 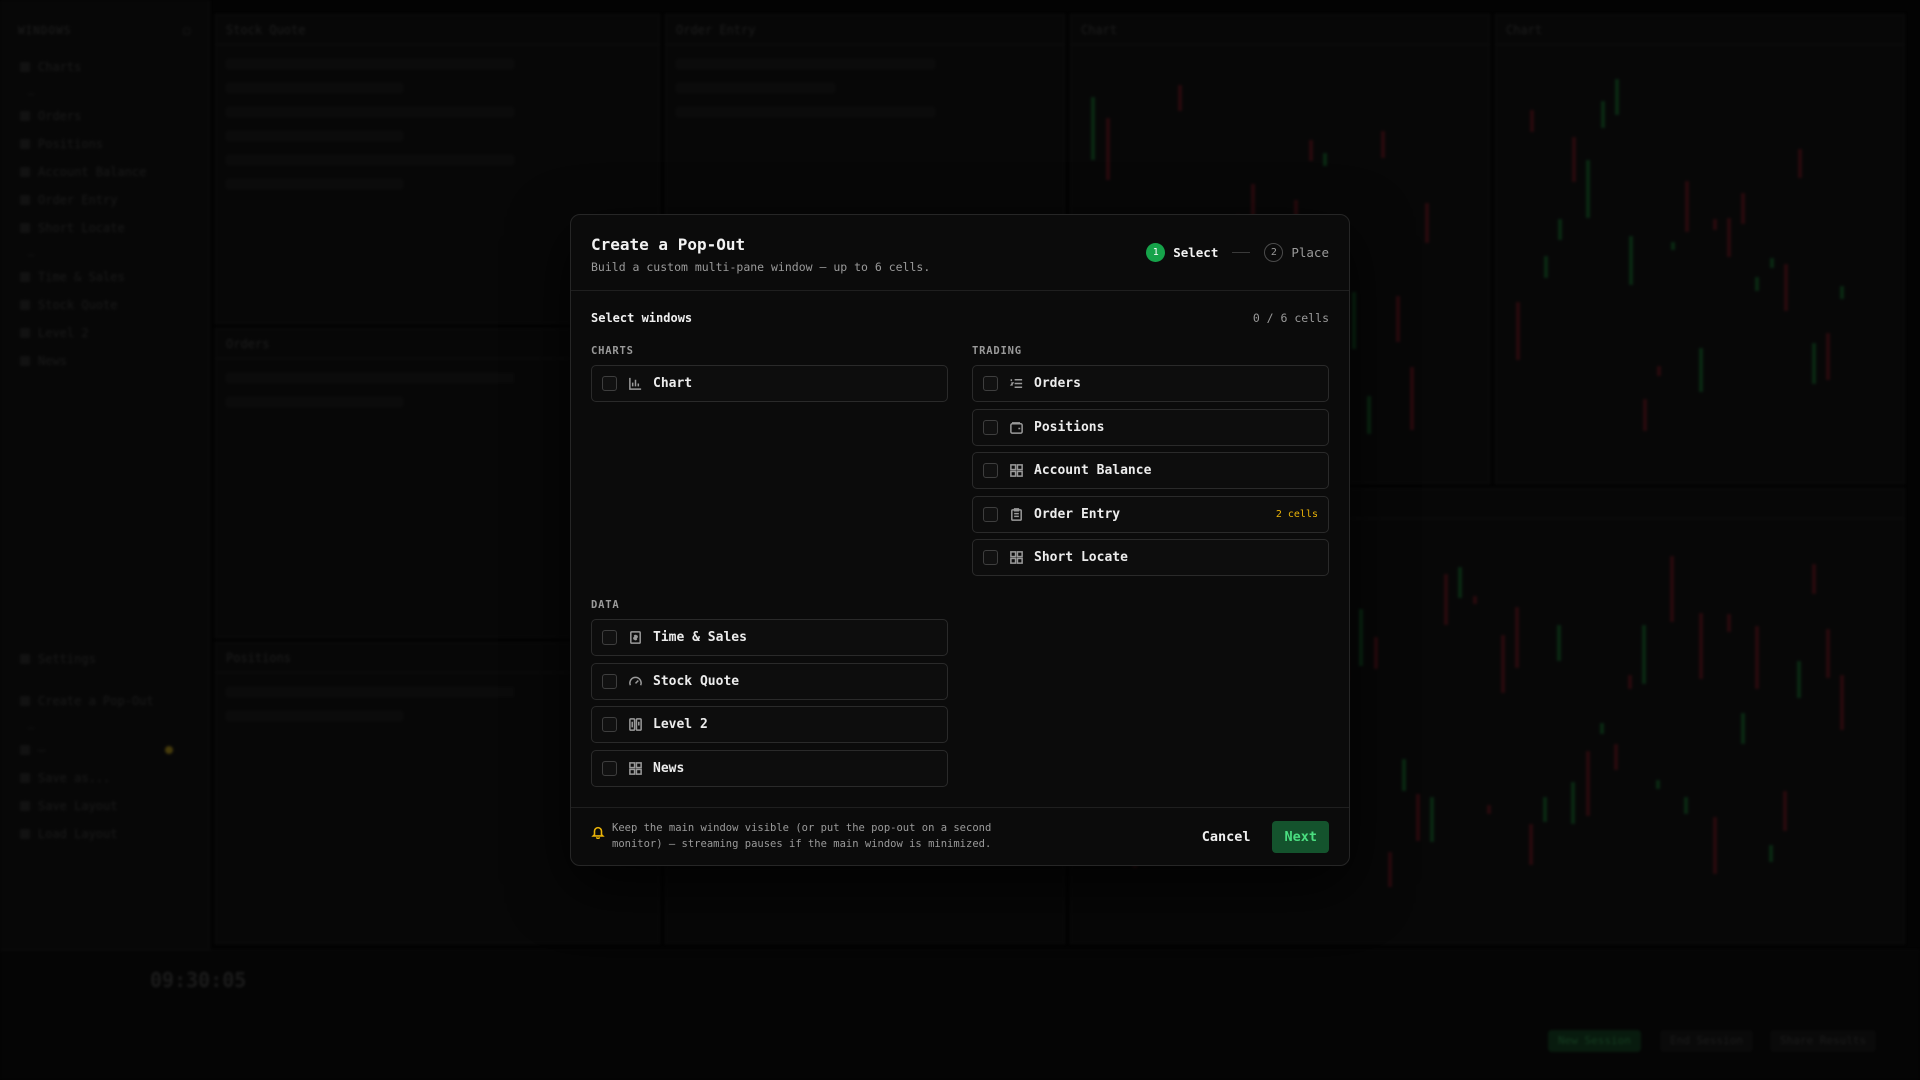 What do you see at coordinates (642, 318) in the screenshot?
I see `select-windows-title: Select windows` at bounding box center [642, 318].